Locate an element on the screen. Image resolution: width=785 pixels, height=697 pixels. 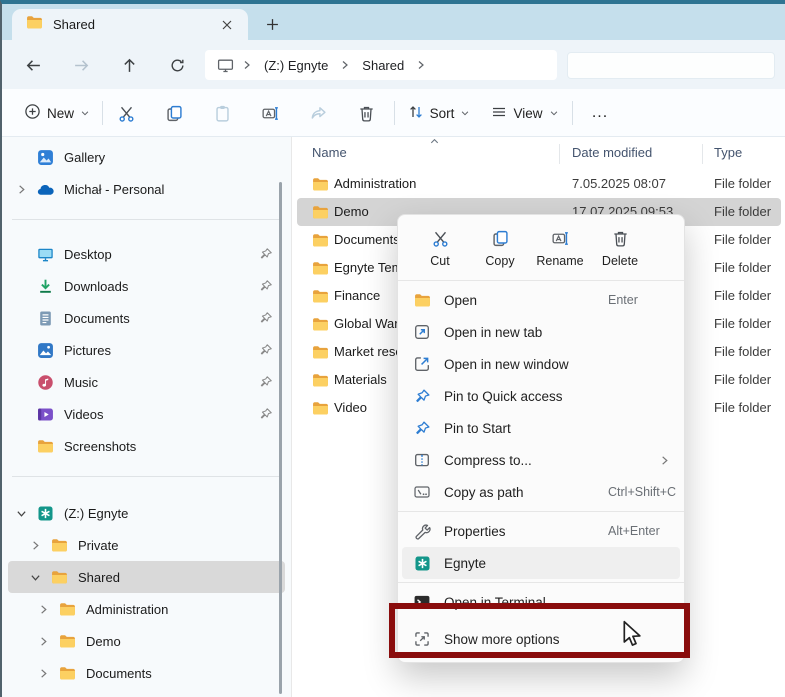
view-button: View is located at coordinates (525, 113).